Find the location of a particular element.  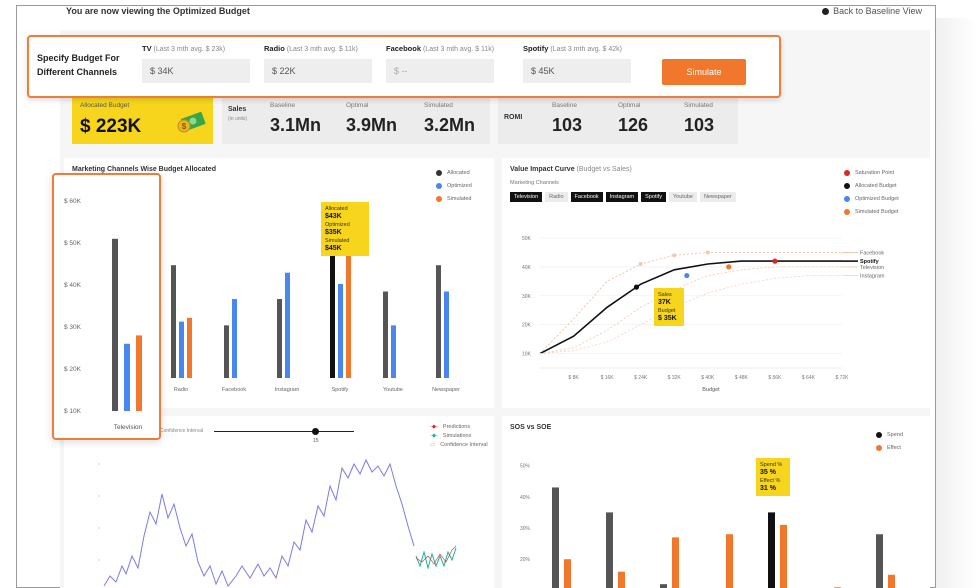

facebook-budget-label: Facebook (Last 3 mth avg. $ 11k) is located at coordinates (440, 48).